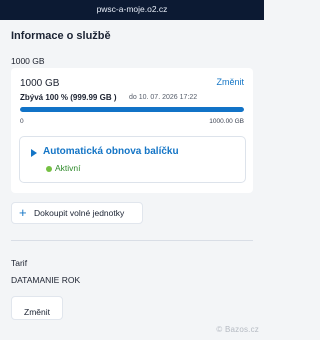 The image size is (320, 340). I want to click on remaining-data: Zbývá 100 % (999.99 GB ), so click(68, 97).